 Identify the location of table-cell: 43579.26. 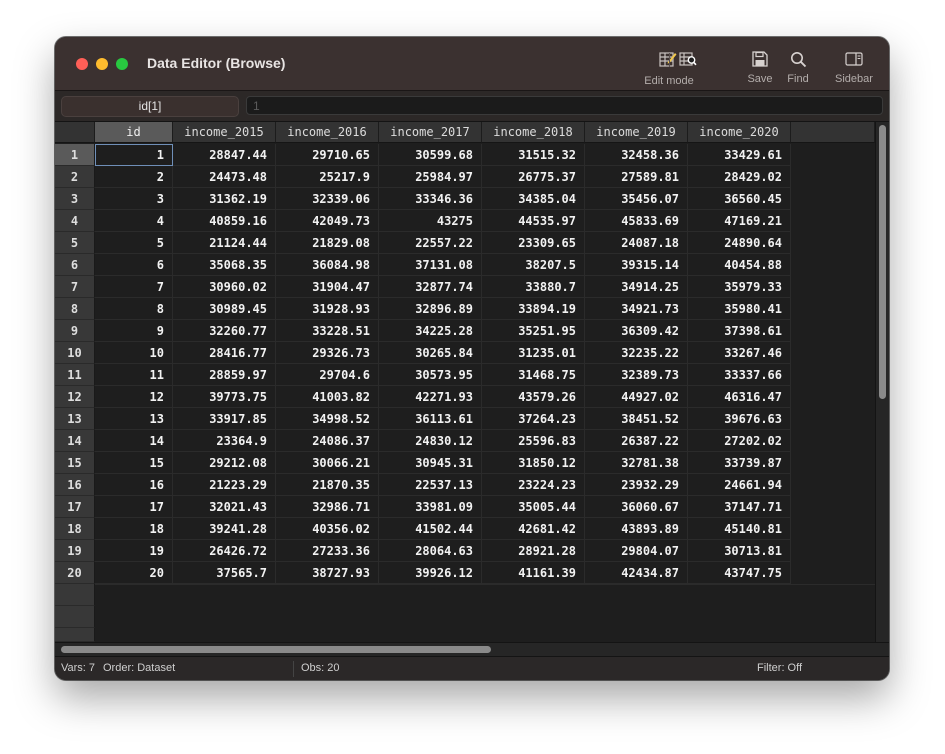
(533, 397).